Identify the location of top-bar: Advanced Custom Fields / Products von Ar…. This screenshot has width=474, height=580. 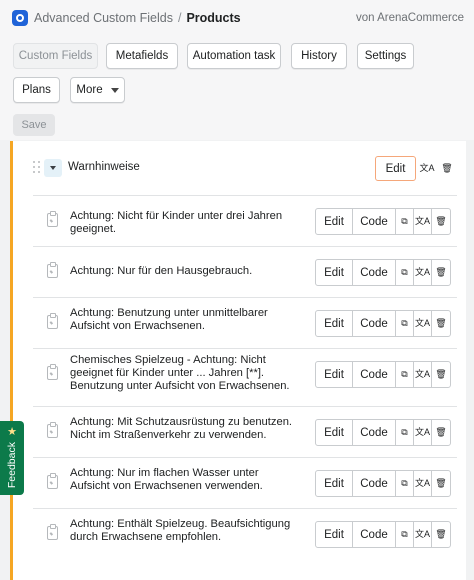
(237, 18).